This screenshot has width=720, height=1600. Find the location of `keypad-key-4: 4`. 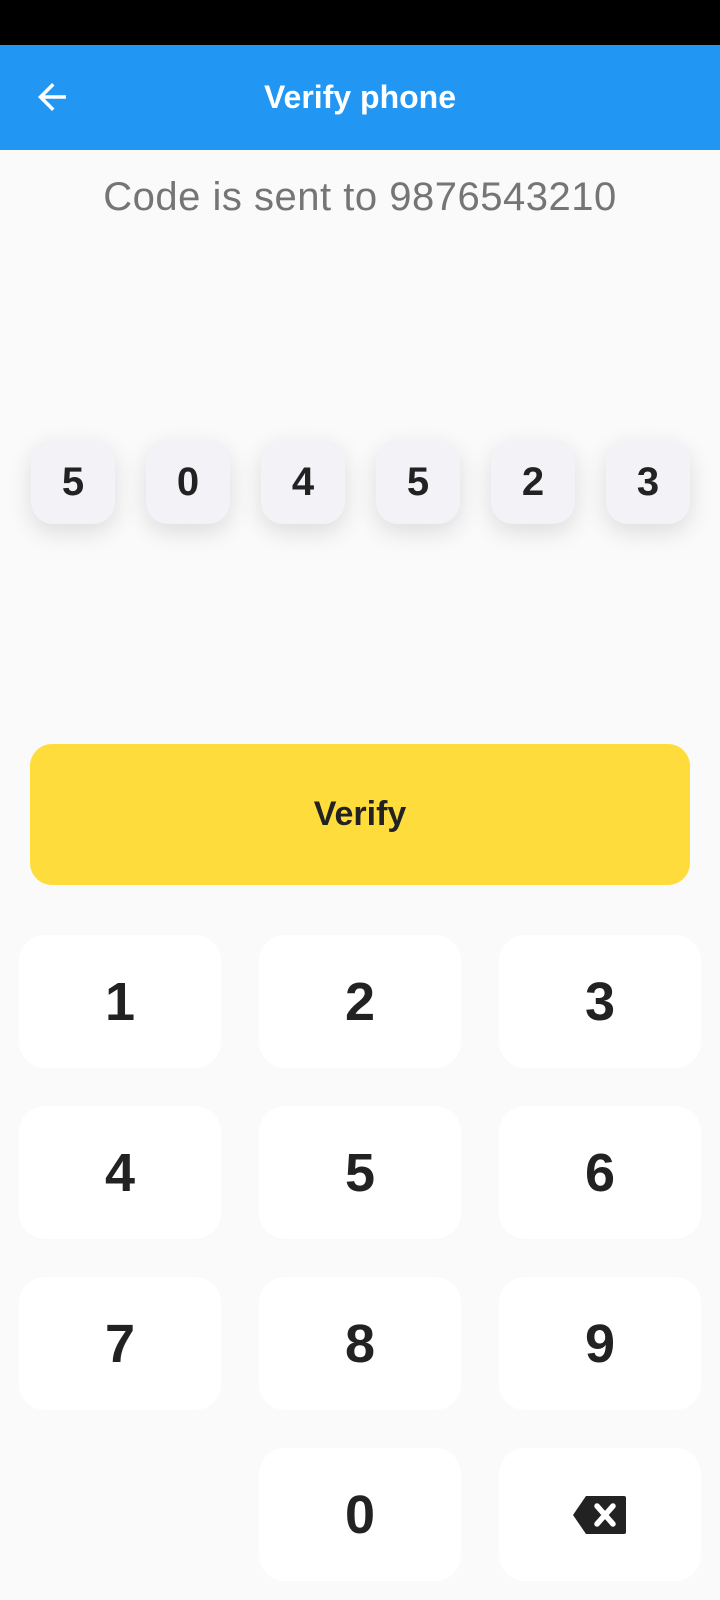

keypad-key-4: 4 is located at coordinates (120, 1172).